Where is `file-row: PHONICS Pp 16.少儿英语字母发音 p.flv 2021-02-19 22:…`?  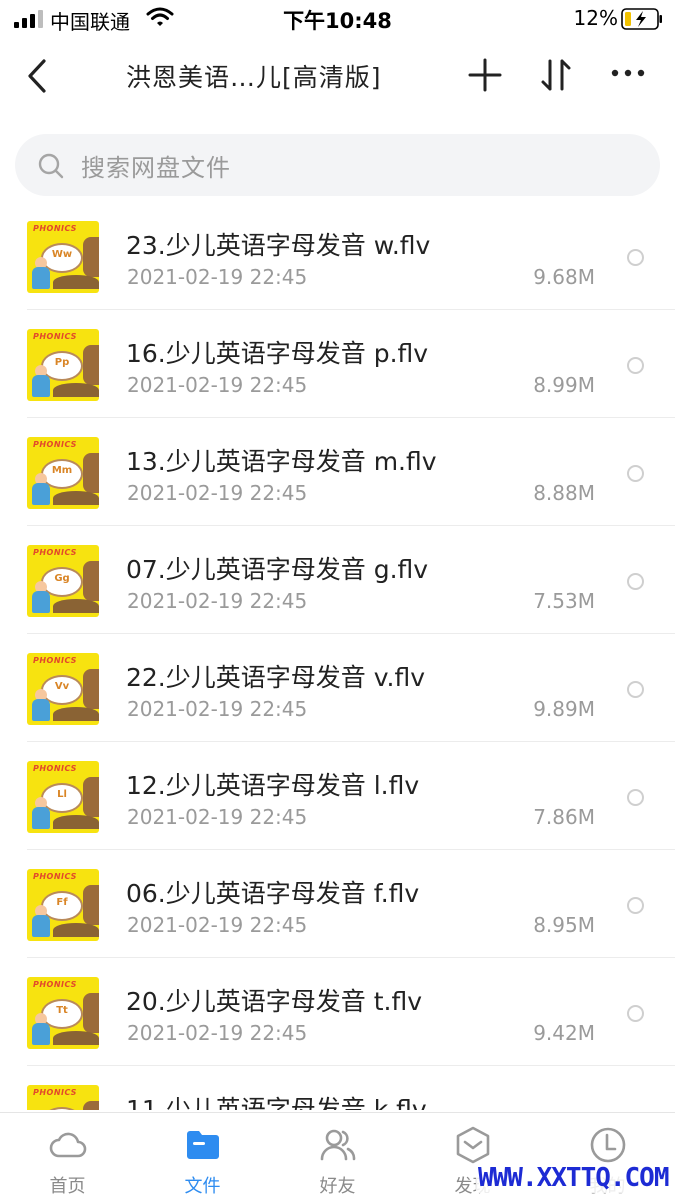
file-row: PHONICS Pp 16.少儿英语字母发音 p.flv 2021-02-19 22:… is located at coordinates (337, 364).